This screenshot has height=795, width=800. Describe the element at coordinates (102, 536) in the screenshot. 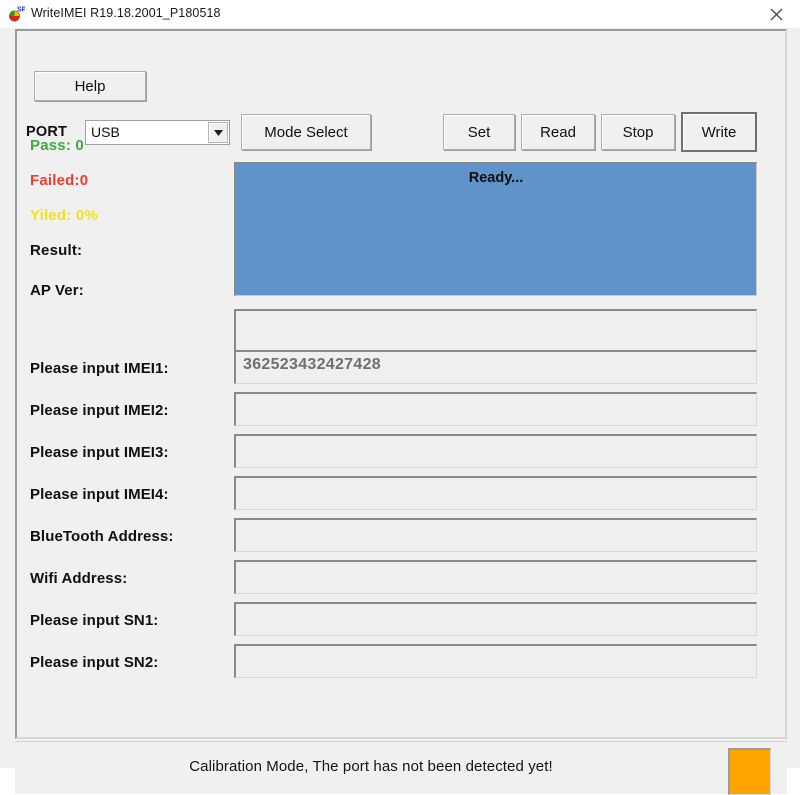

I see `field-label-bluetooth: BlueTooth Address:` at that location.